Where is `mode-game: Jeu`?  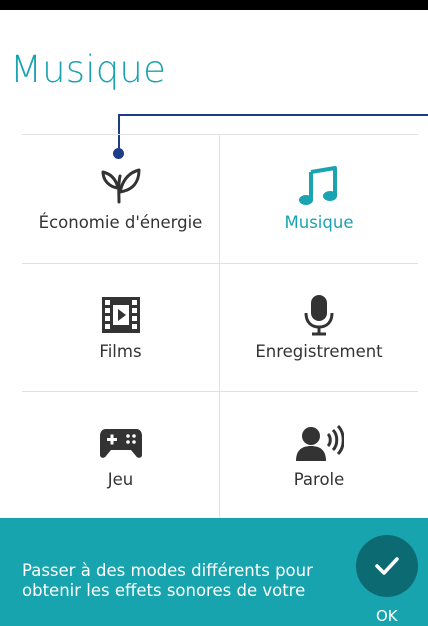 mode-game: Jeu is located at coordinates (121, 455).